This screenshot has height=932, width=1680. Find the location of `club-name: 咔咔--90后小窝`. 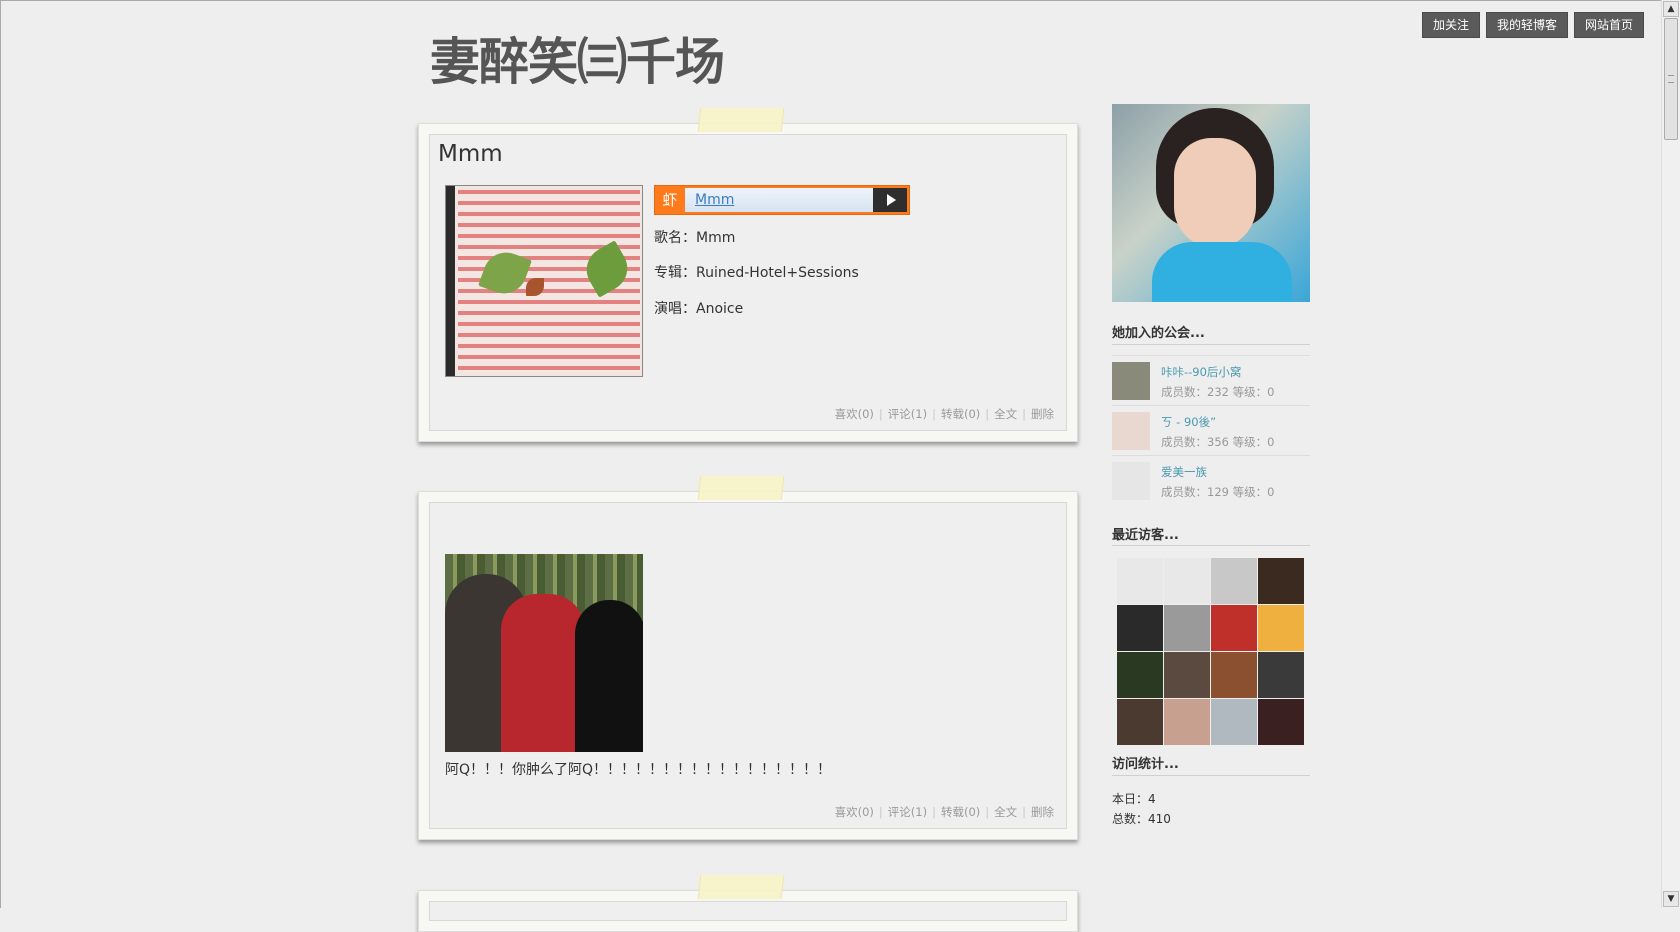

club-name: 咔咔--90后小窝 is located at coordinates (1201, 372).